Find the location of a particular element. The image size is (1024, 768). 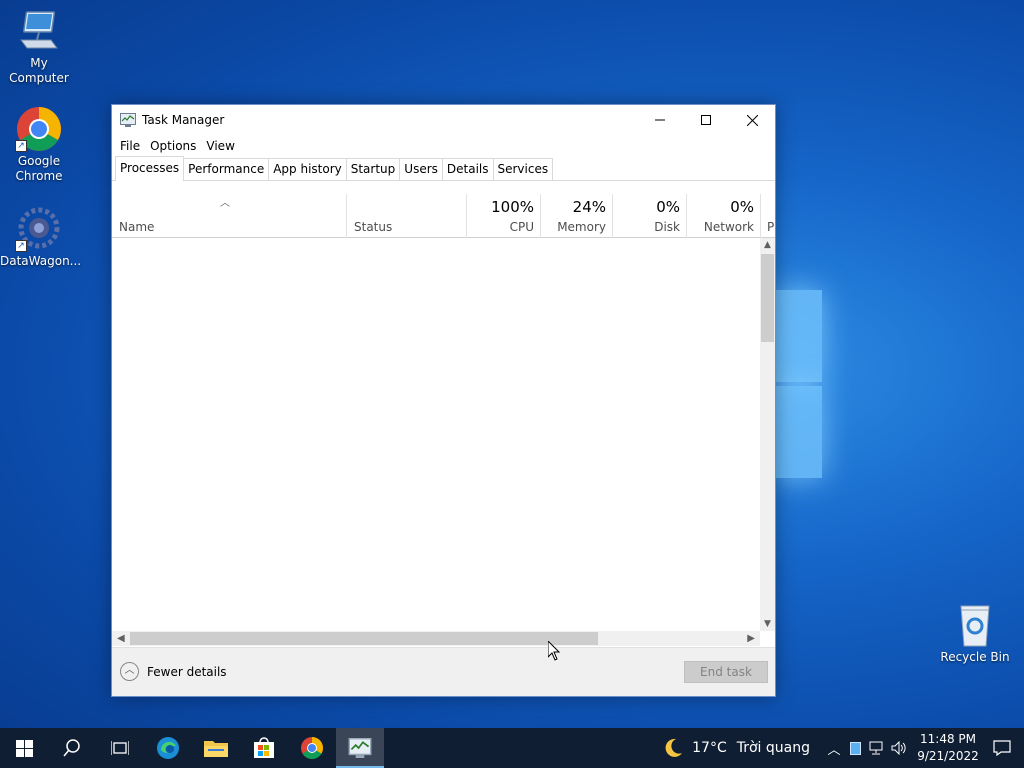

close-button is located at coordinates (752, 120).